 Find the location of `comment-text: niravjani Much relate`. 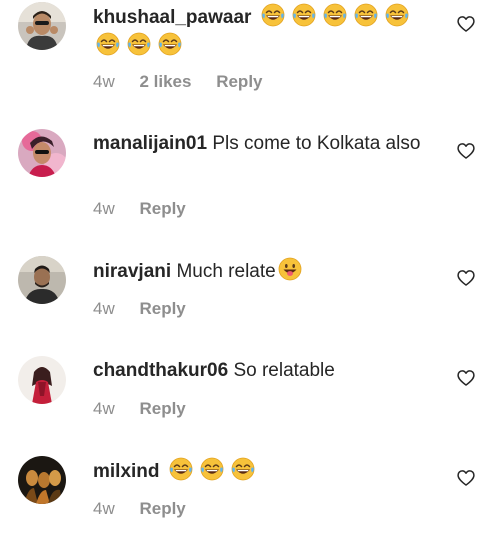

comment-text: niravjani Much relate is located at coordinates (263, 271).